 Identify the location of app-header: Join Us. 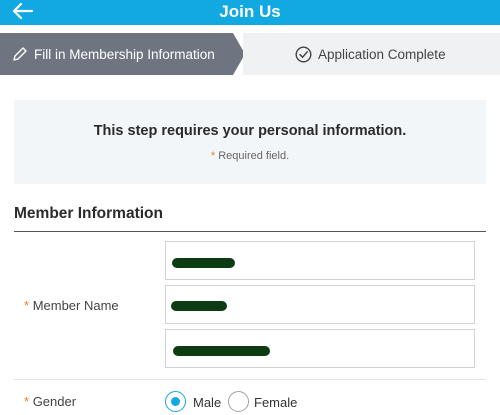
(250, 12).